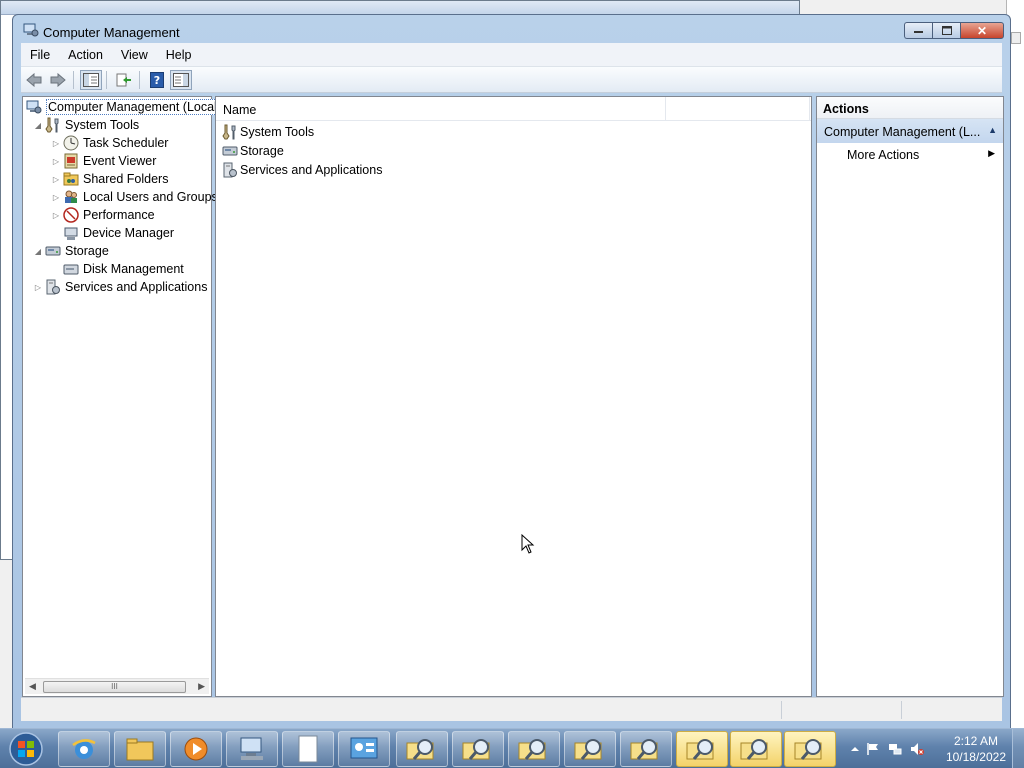 The width and height of the screenshot is (1024, 768). I want to click on start-button, so click(26, 749).